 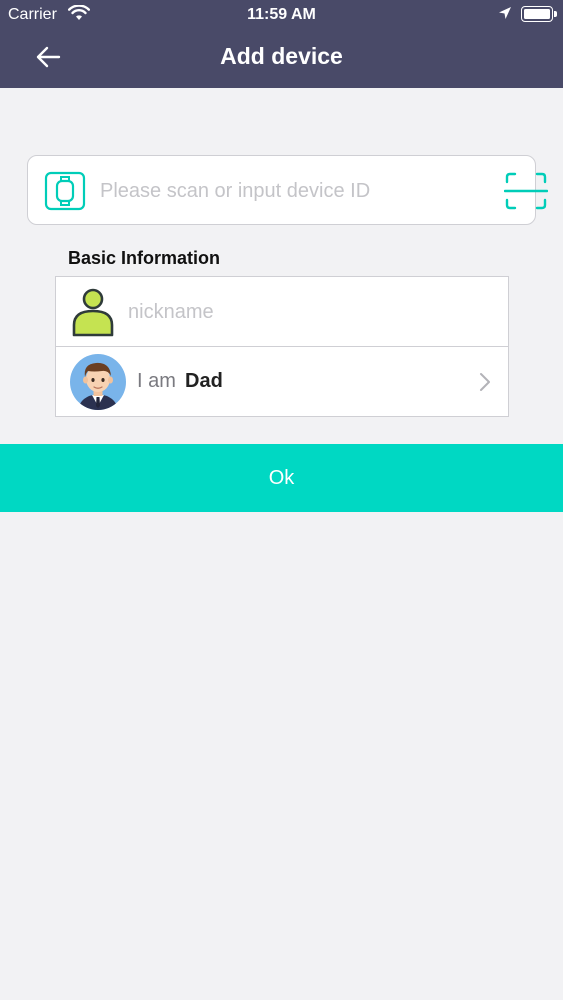 I want to click on page-title: Add device, so click(x=281, y=56).